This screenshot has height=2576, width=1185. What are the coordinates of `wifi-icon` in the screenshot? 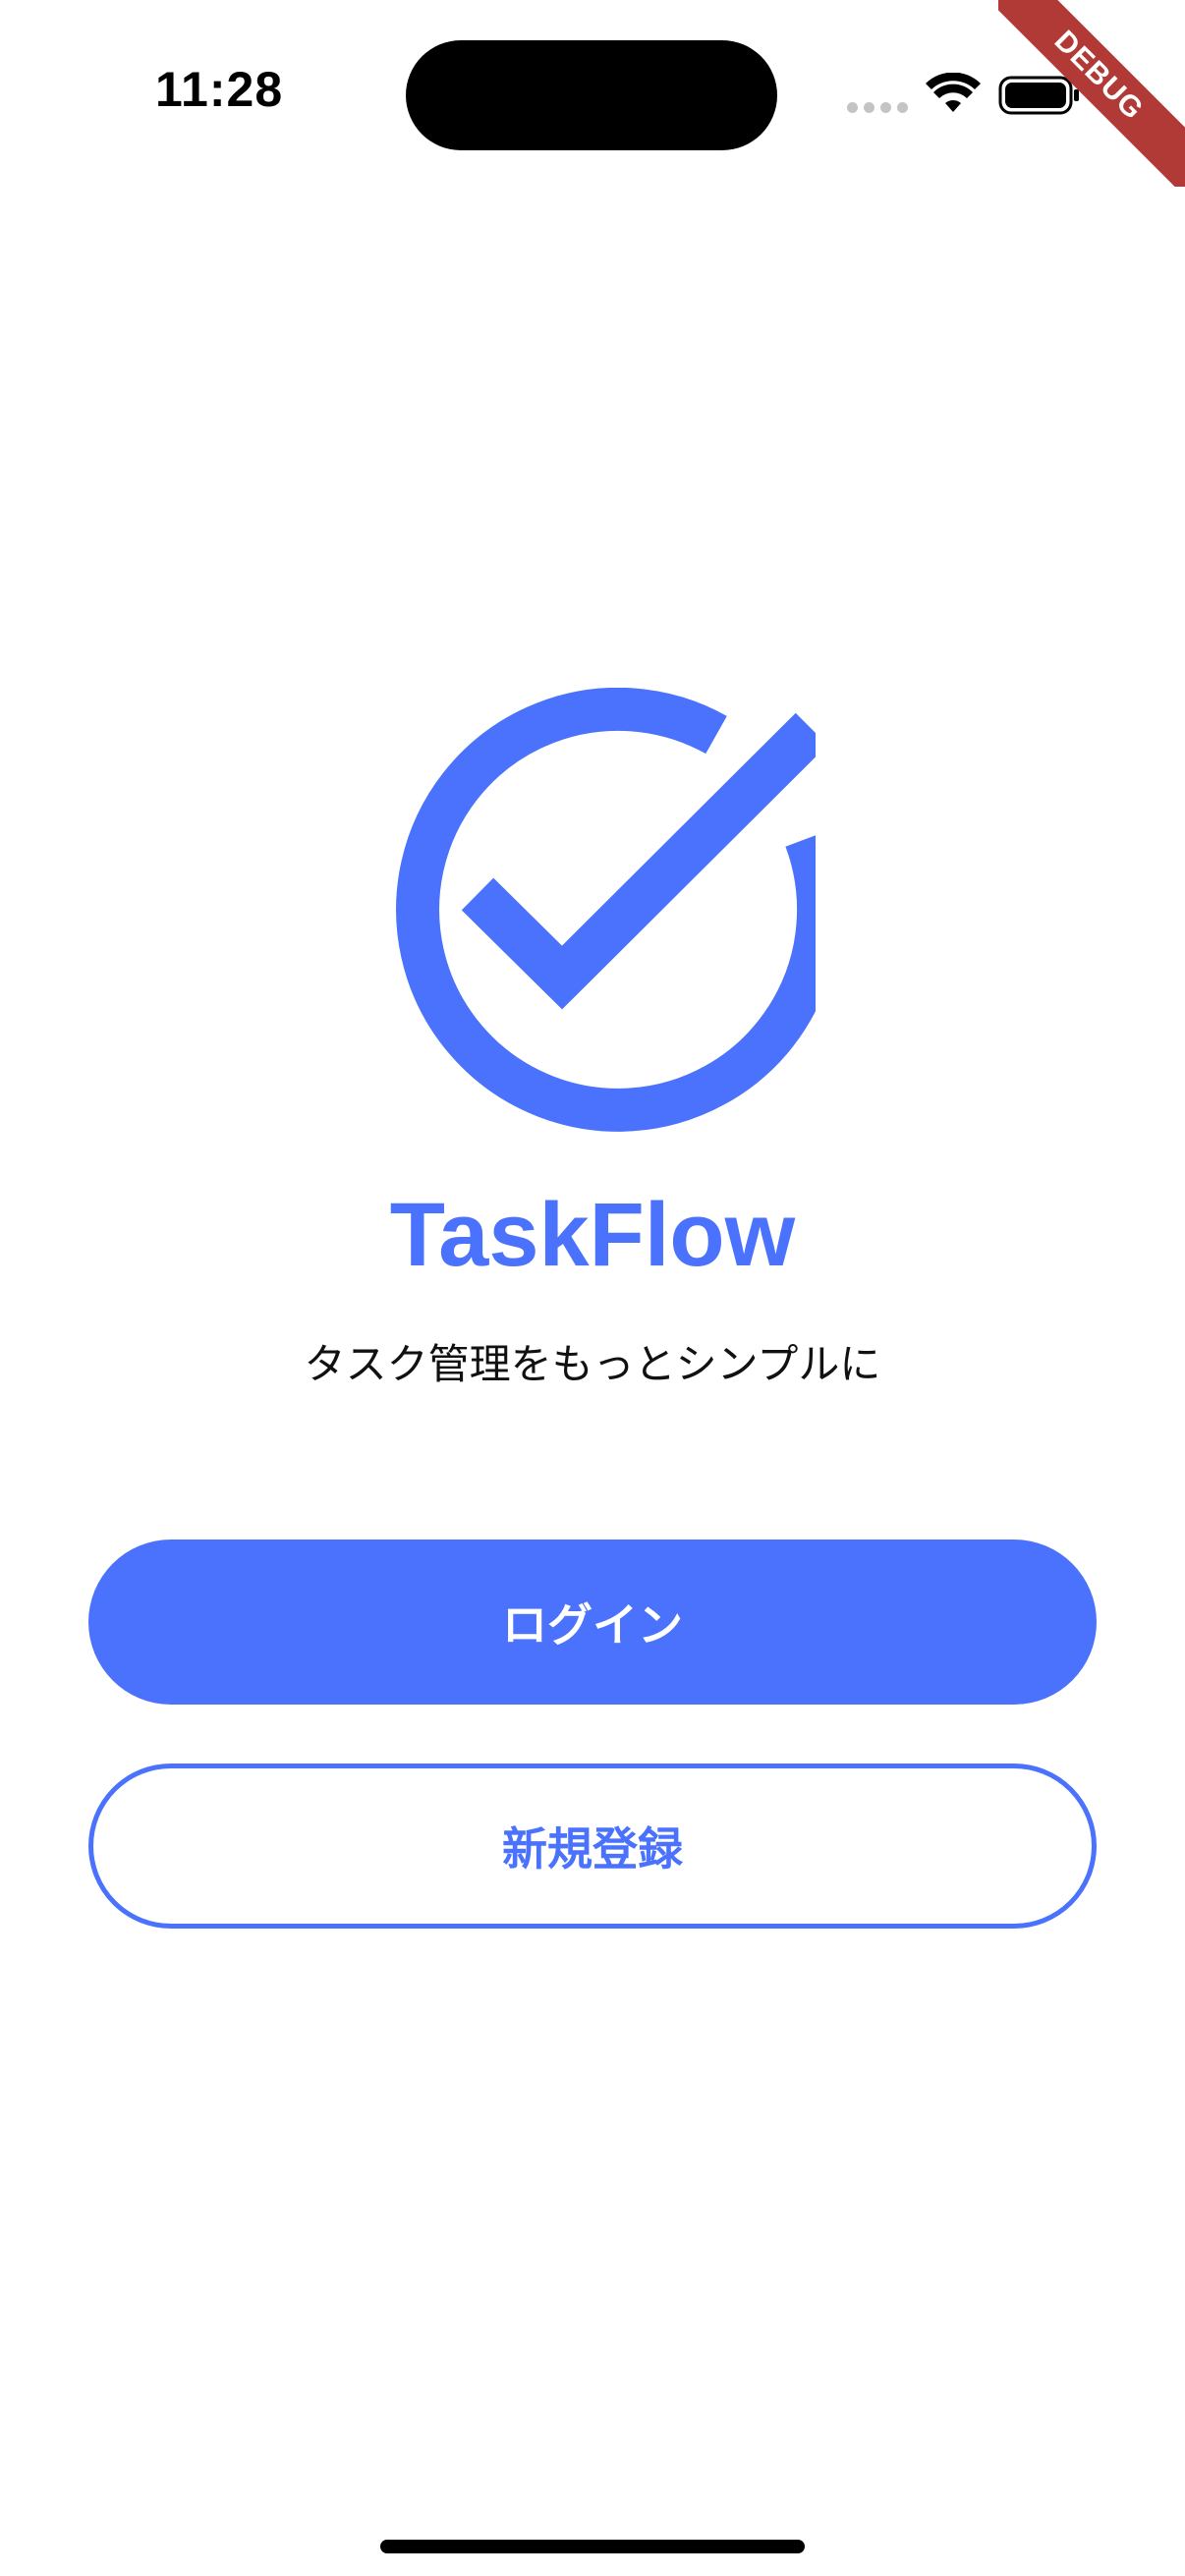 It's located at (954, 92).